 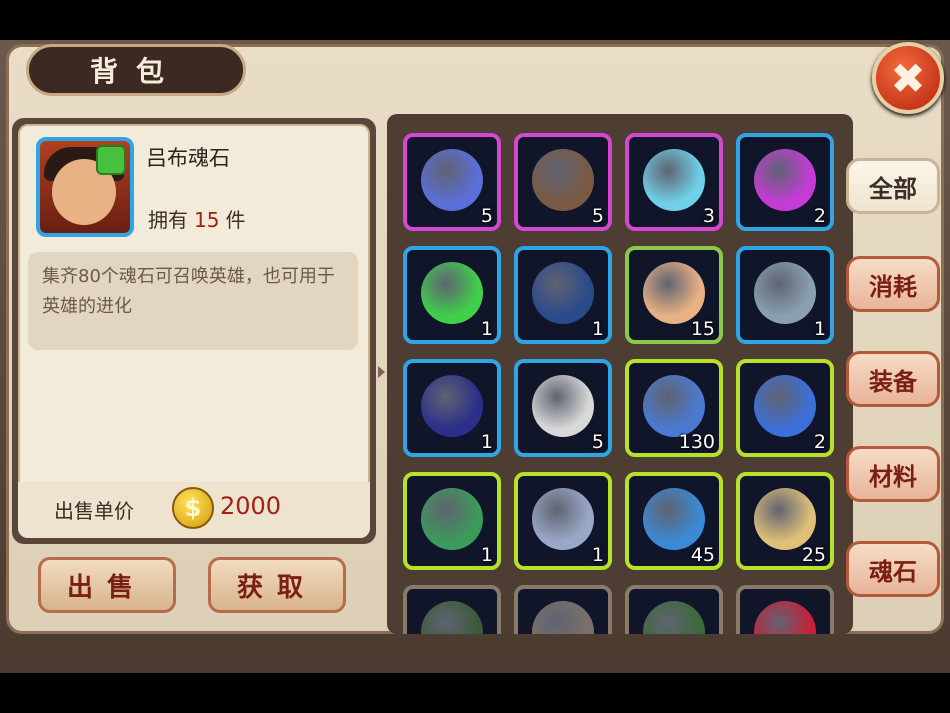 I want to click on tab-label: 魂石, so click(x=893, y=571).